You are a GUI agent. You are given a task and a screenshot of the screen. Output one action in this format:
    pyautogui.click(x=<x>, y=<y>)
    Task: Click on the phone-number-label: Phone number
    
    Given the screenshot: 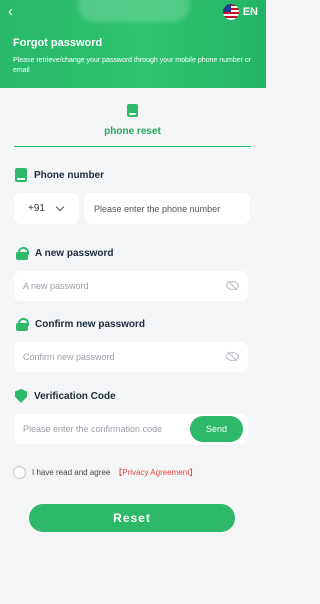 What is the action you would take?
    pyautogui.click(x=59, y=175)
    